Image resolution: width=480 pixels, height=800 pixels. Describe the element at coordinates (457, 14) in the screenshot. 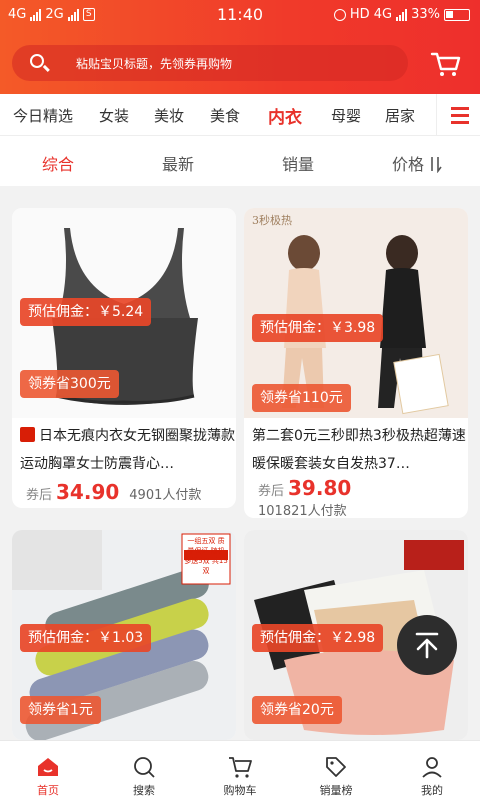

I see `battery-icon` at that location.